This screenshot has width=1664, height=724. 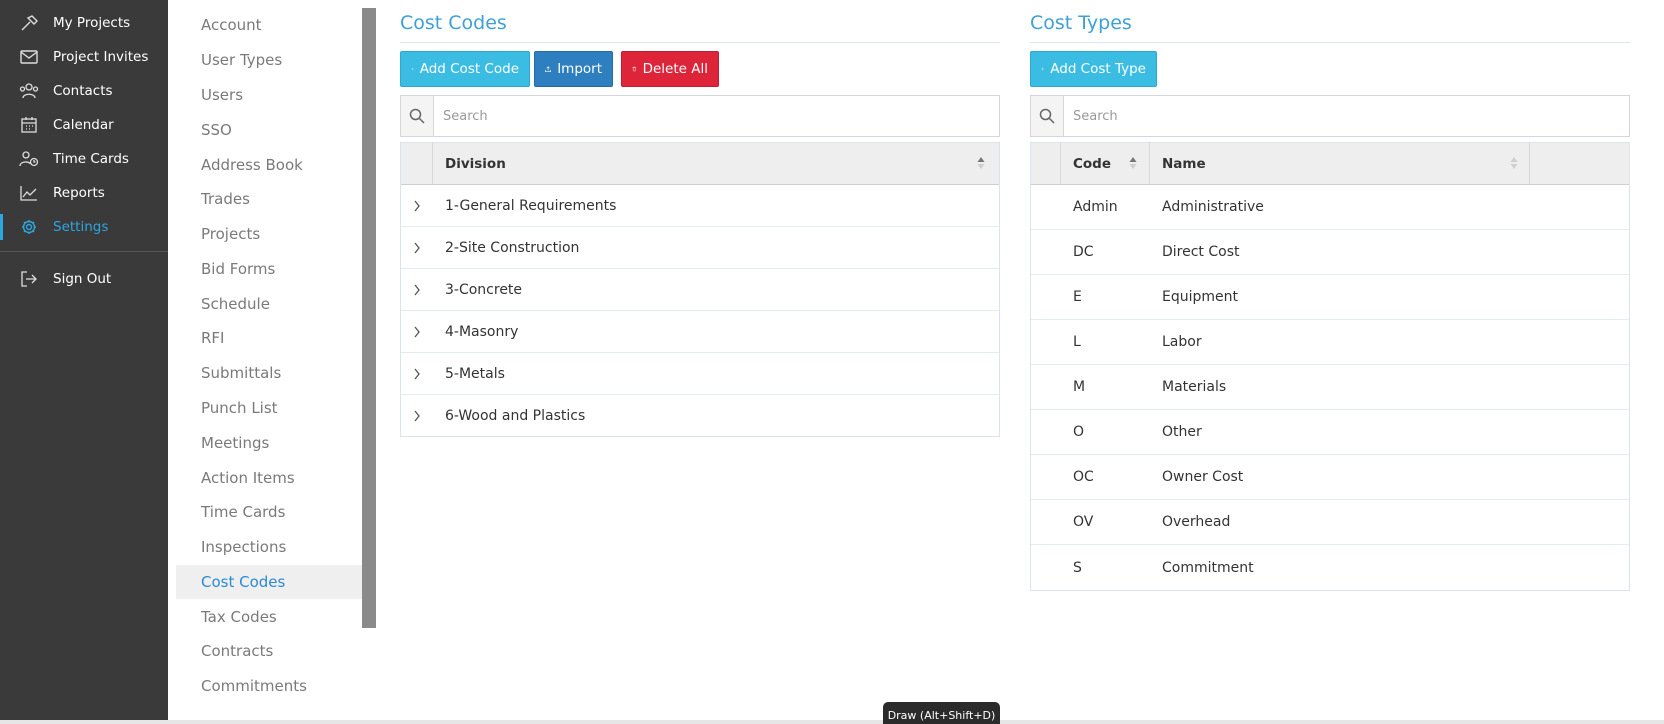 I want to click on nav-item-settings: Settings, so click(x=84, y=227).